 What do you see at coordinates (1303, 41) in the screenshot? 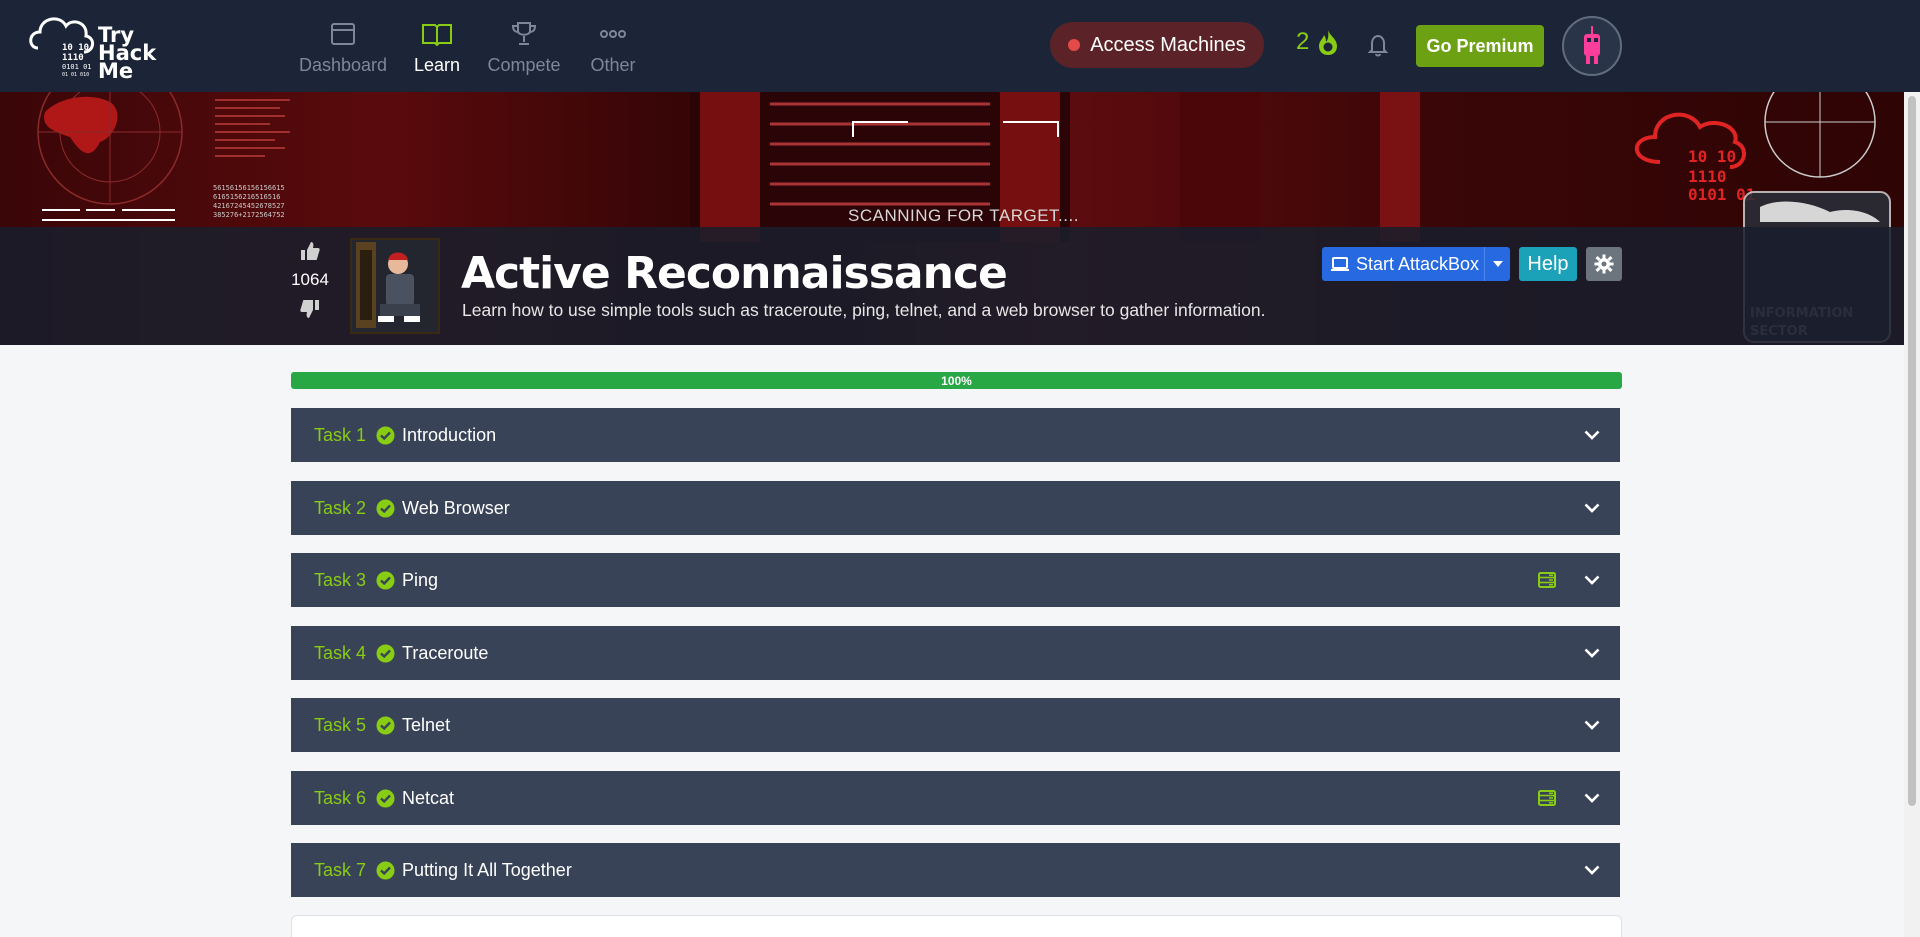
I see `streak-count: 2` at bounding box center [1303, 41].